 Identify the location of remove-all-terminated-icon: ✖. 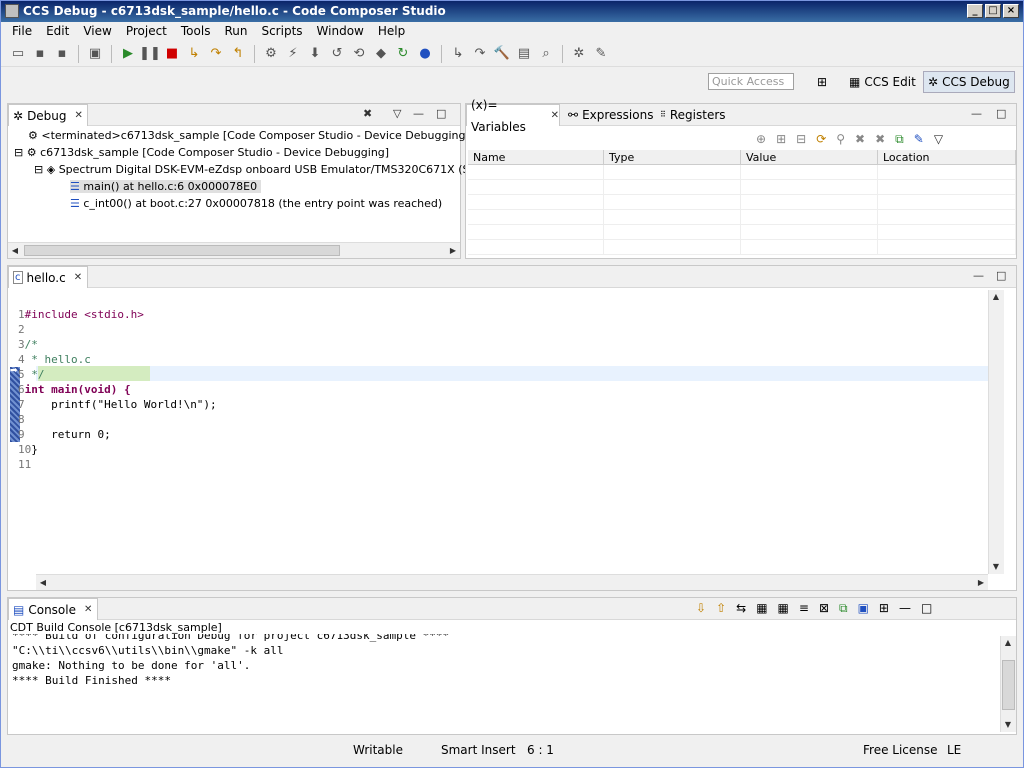
(367, 113).